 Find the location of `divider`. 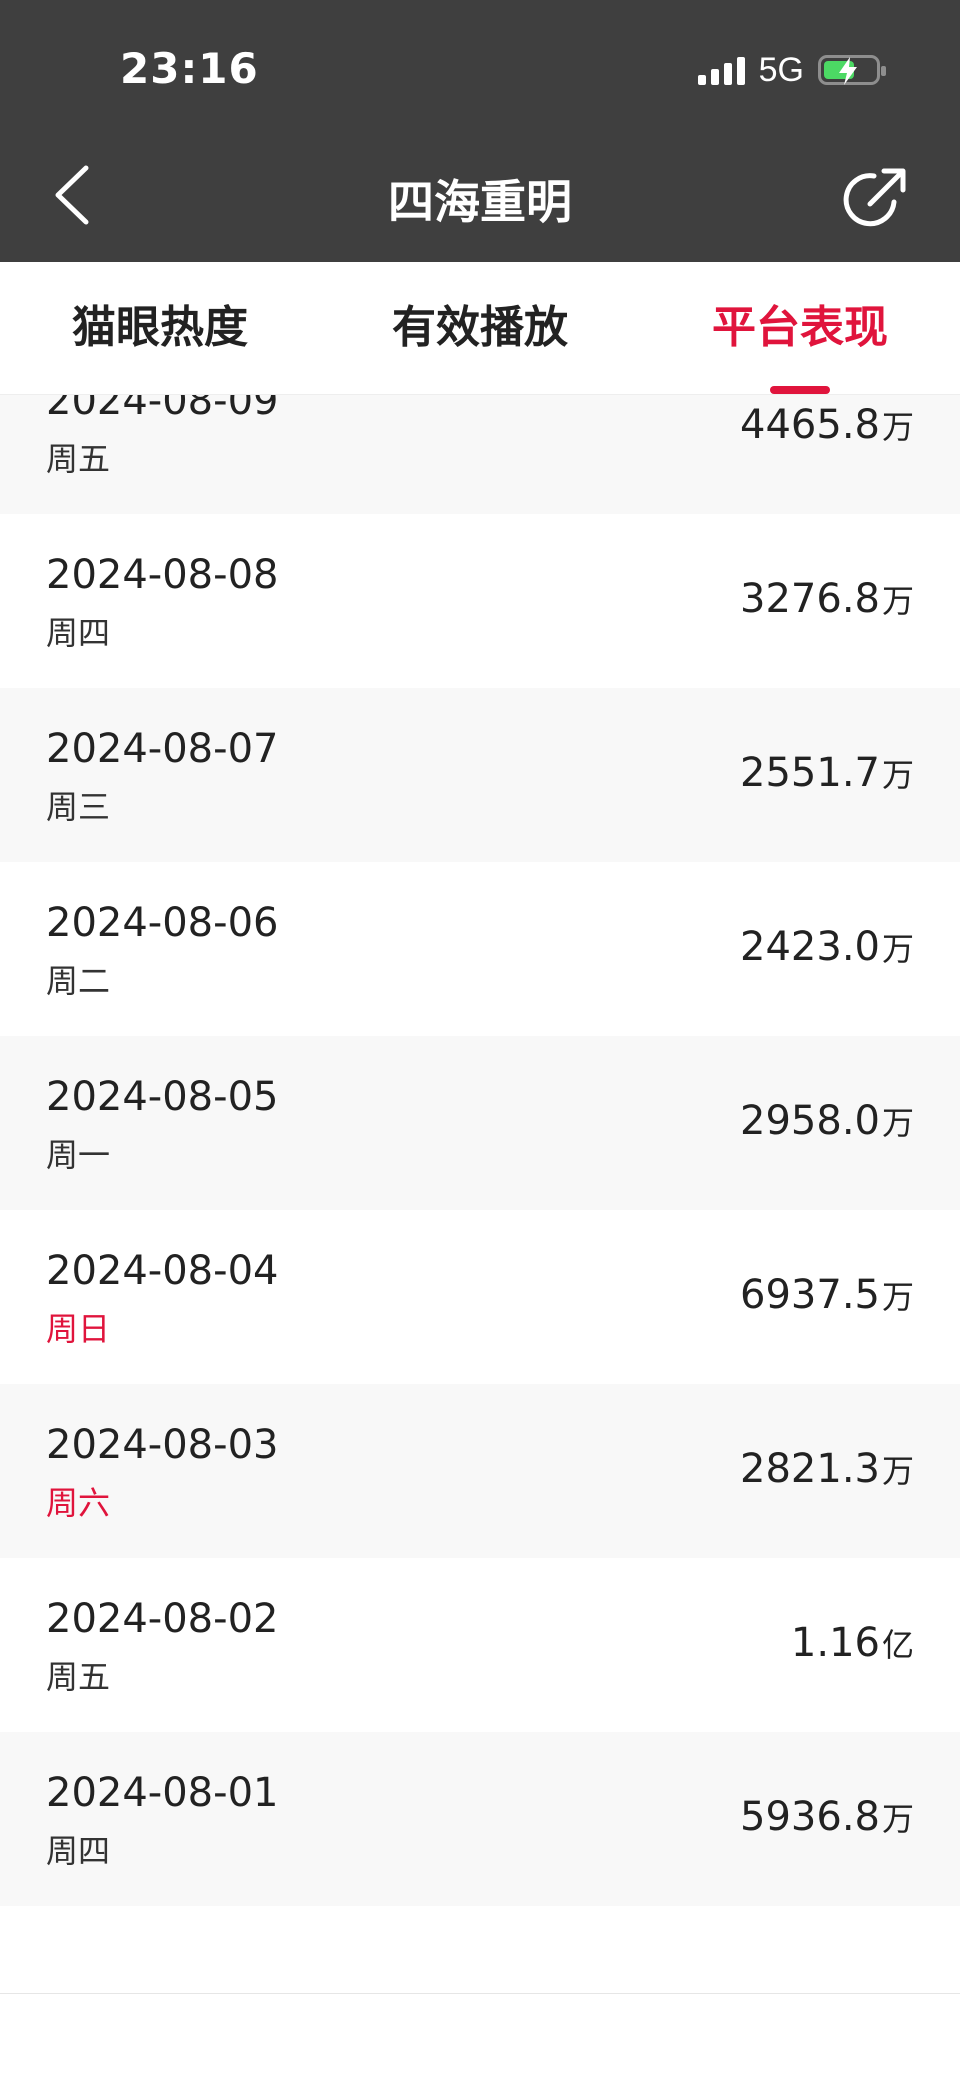

divider is located at coordinates (480, 1993).